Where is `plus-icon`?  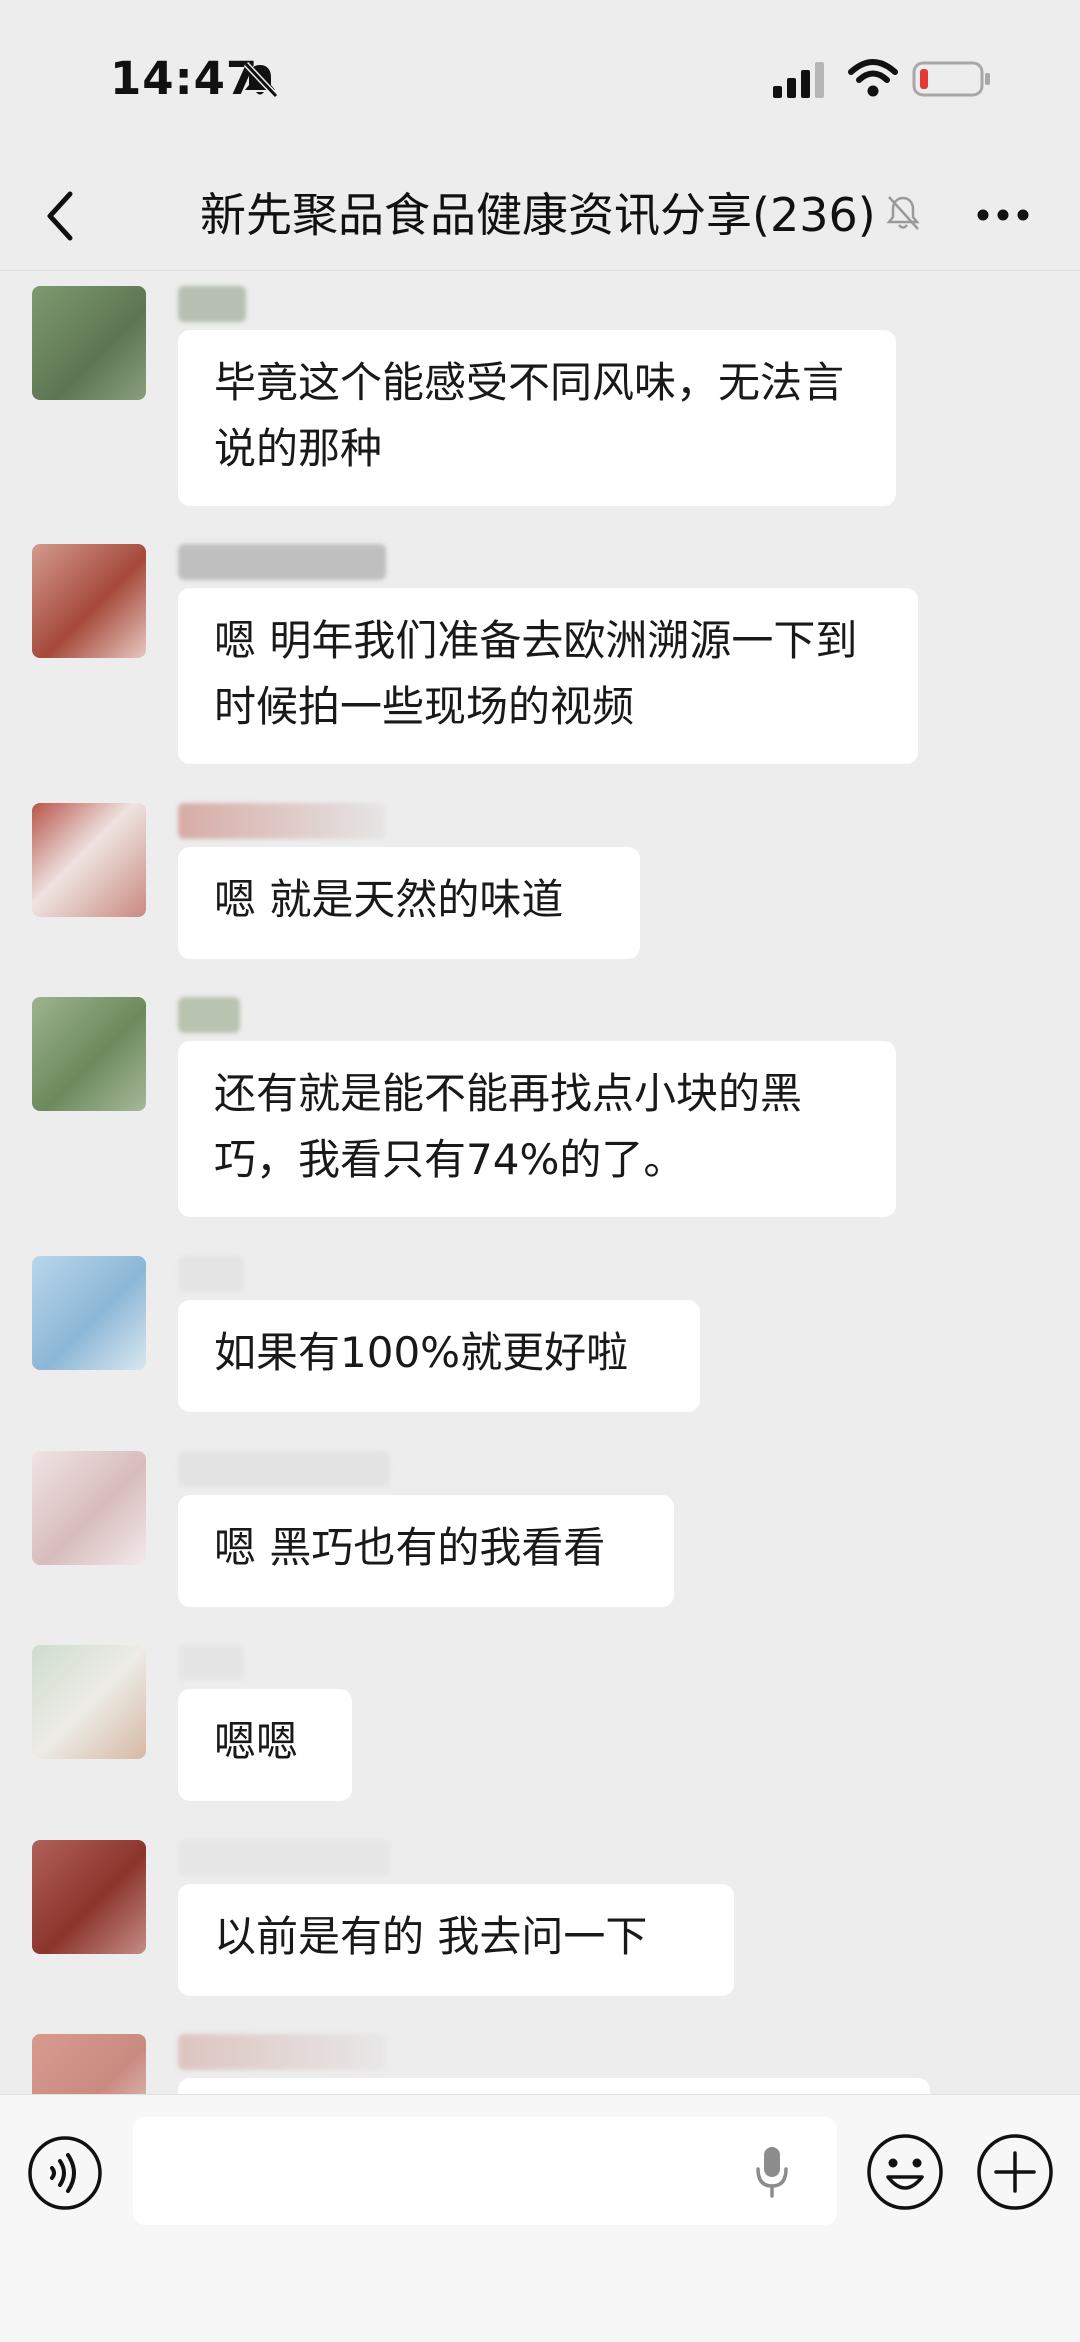
plus-icon is located at coordinates (1015, 2172).